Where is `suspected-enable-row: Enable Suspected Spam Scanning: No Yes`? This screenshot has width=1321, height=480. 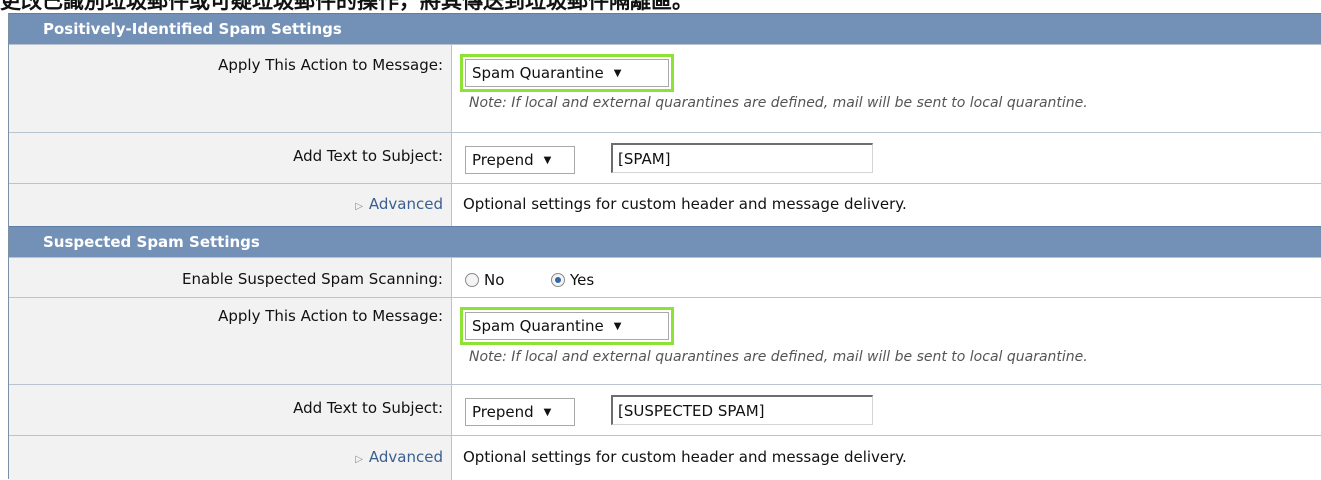 suspected-enable-row: Enable Suspected Spam Scanning: No Yes is located at coordinates (665, 277).